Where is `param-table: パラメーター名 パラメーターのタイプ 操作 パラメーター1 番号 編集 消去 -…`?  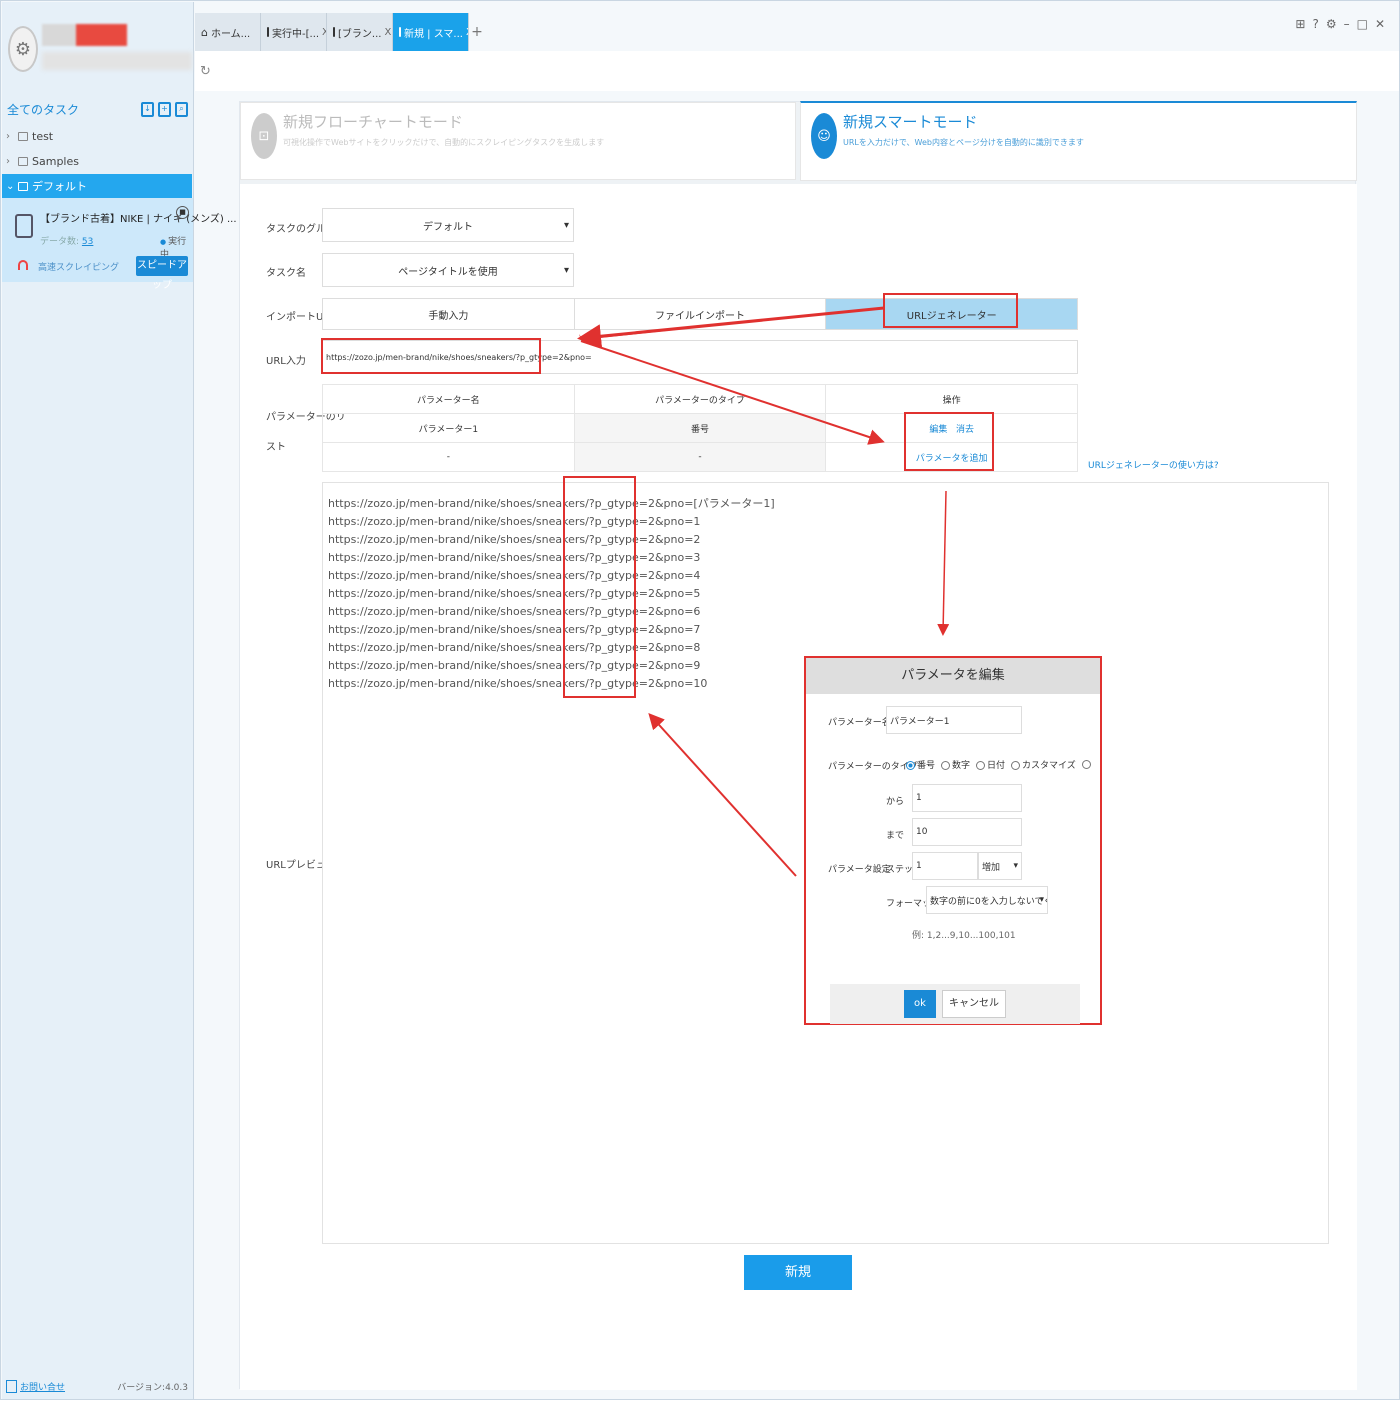 param-table: パラメーター名 パラメーターのタイプ 操作 パラメーター1 番号 編集 消去 -… is located at coordinates (700, 428).